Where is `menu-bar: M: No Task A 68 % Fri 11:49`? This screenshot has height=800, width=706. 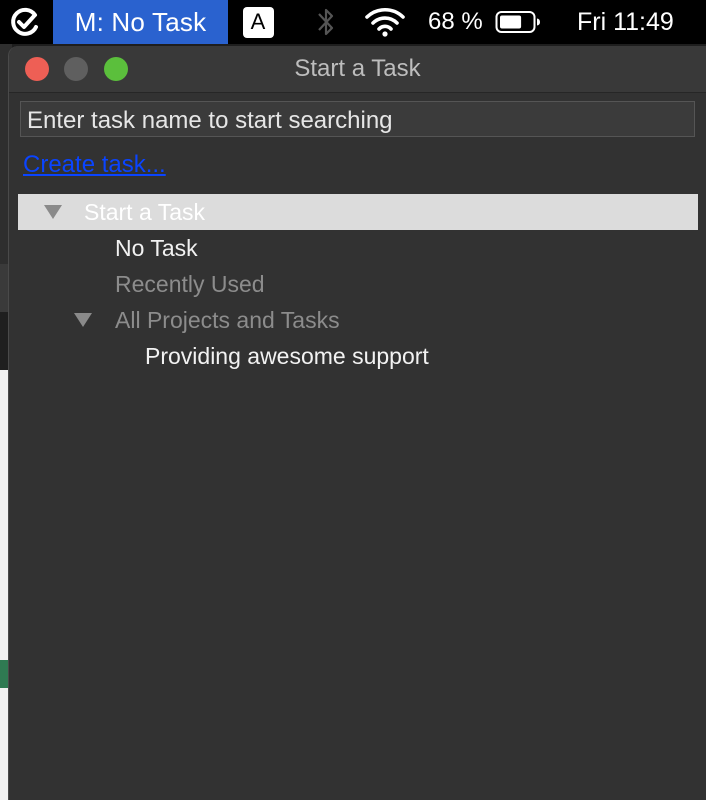 menu-bar: M: No Task A 68 % Fri 11:49 is located at coordinates (353, 22).